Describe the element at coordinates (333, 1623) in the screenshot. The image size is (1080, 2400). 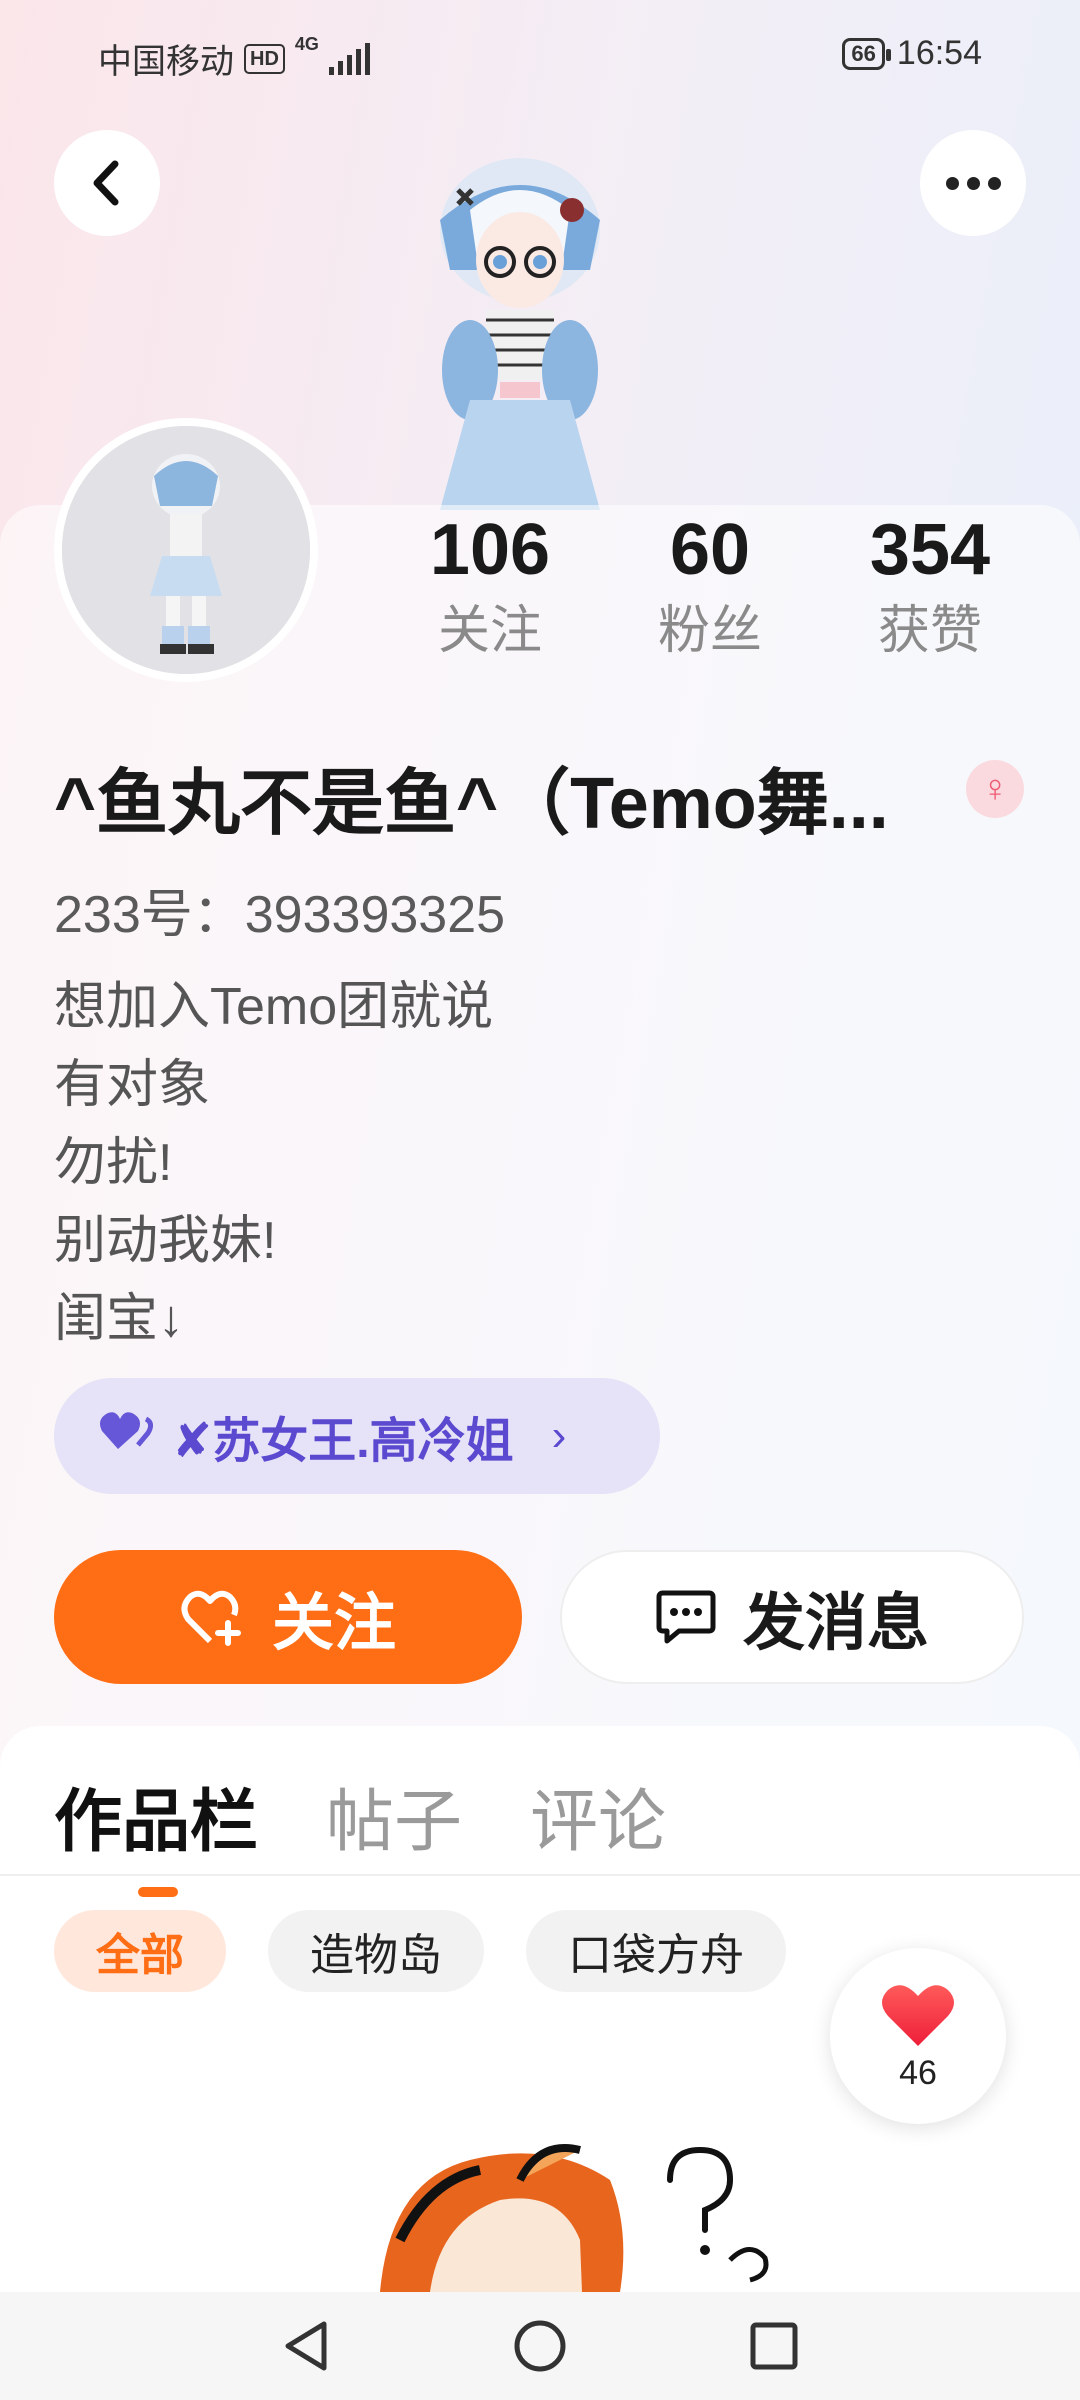
I see `follow-label: 关注` at that location.